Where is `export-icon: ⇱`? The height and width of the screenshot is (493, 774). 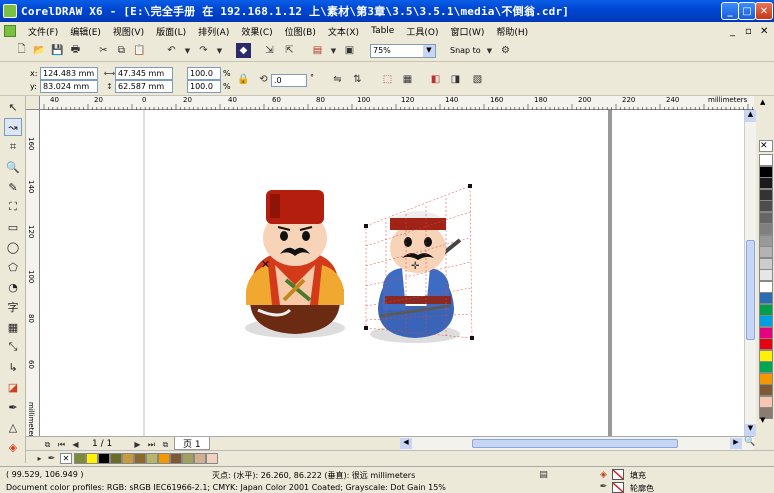
export-icon: ⇱ is located at coordinates (289, 50).